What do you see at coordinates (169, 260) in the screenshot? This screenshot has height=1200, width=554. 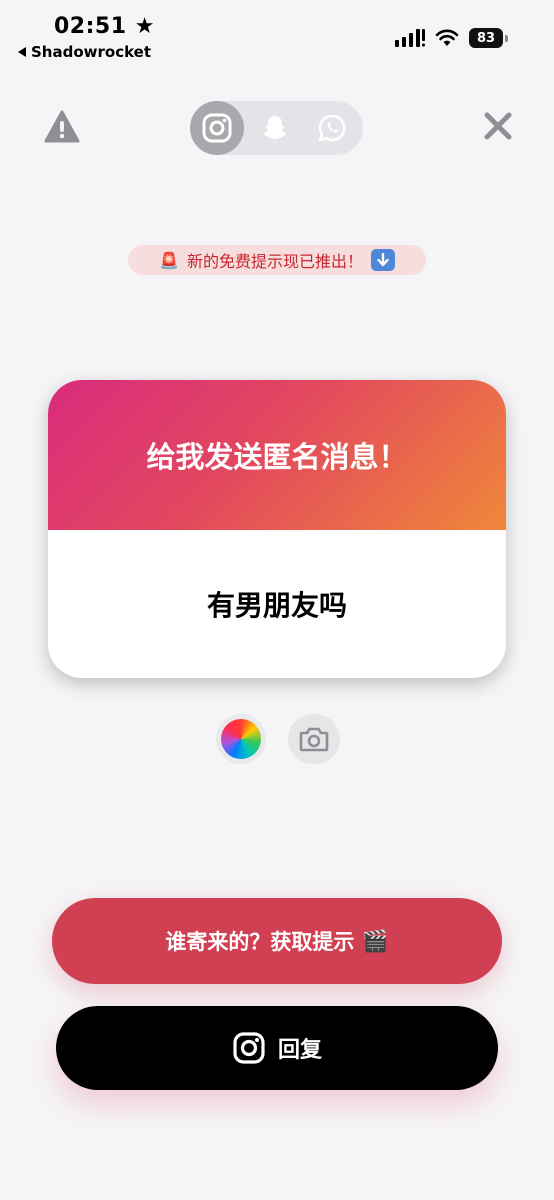 I see `siren-icon: 🚨` at bounding box center [169, 260].